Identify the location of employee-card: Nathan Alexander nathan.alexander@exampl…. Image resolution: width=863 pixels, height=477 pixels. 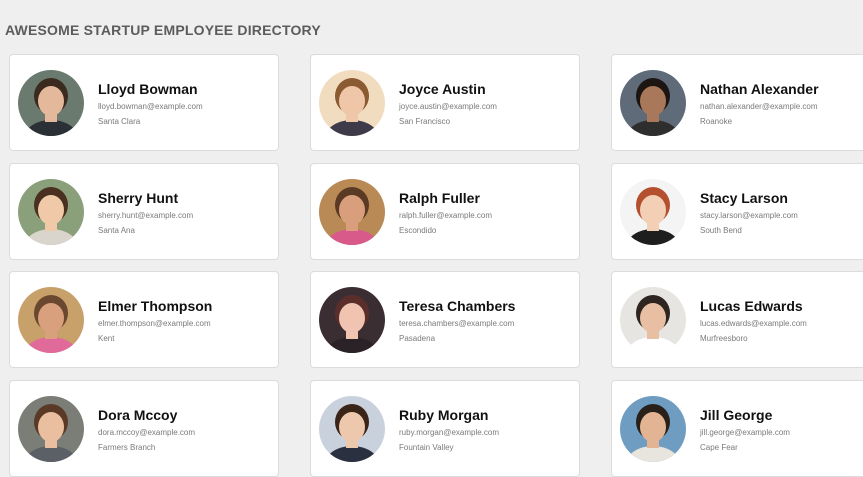
(737, 102).